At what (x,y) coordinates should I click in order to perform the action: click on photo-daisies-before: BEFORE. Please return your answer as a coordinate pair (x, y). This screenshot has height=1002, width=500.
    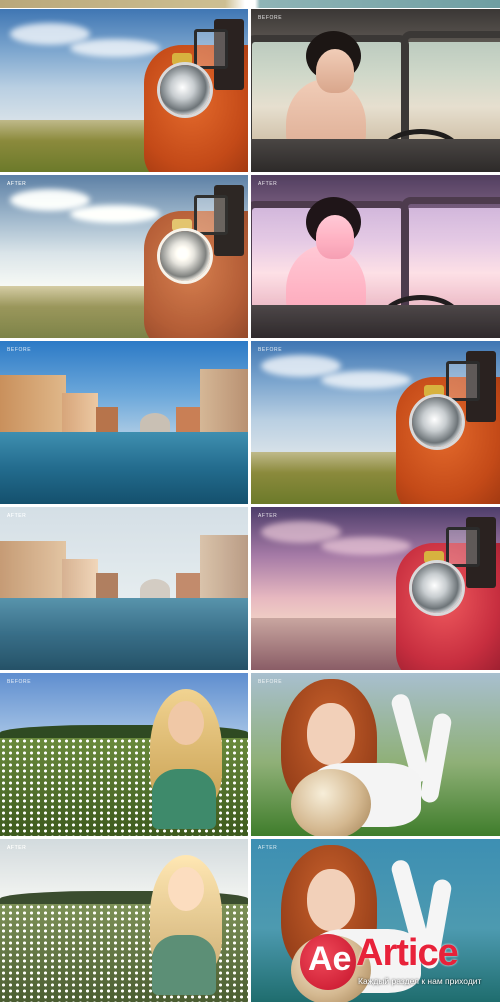
    Looking at the image, I should click on (124, 754).